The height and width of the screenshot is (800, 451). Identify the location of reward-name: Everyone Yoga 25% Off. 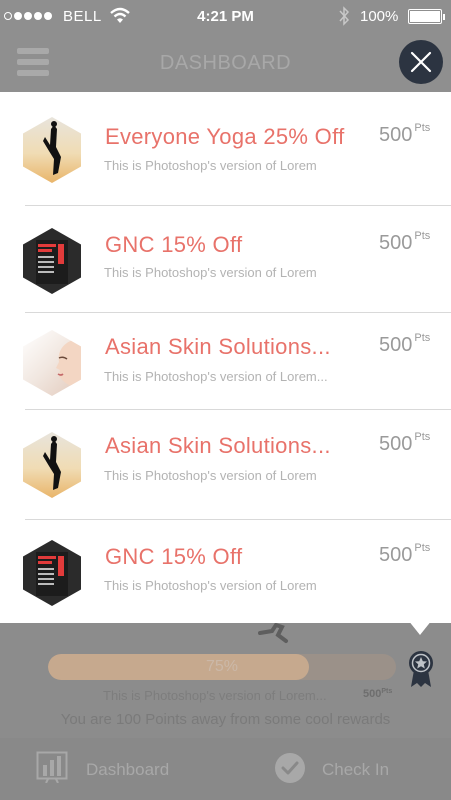
(225, 136).